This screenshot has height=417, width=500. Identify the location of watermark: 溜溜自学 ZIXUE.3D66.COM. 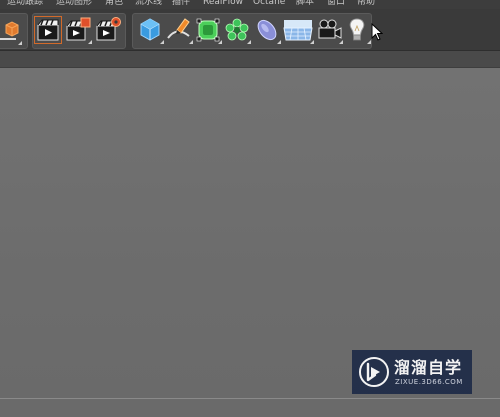
(412, 372).